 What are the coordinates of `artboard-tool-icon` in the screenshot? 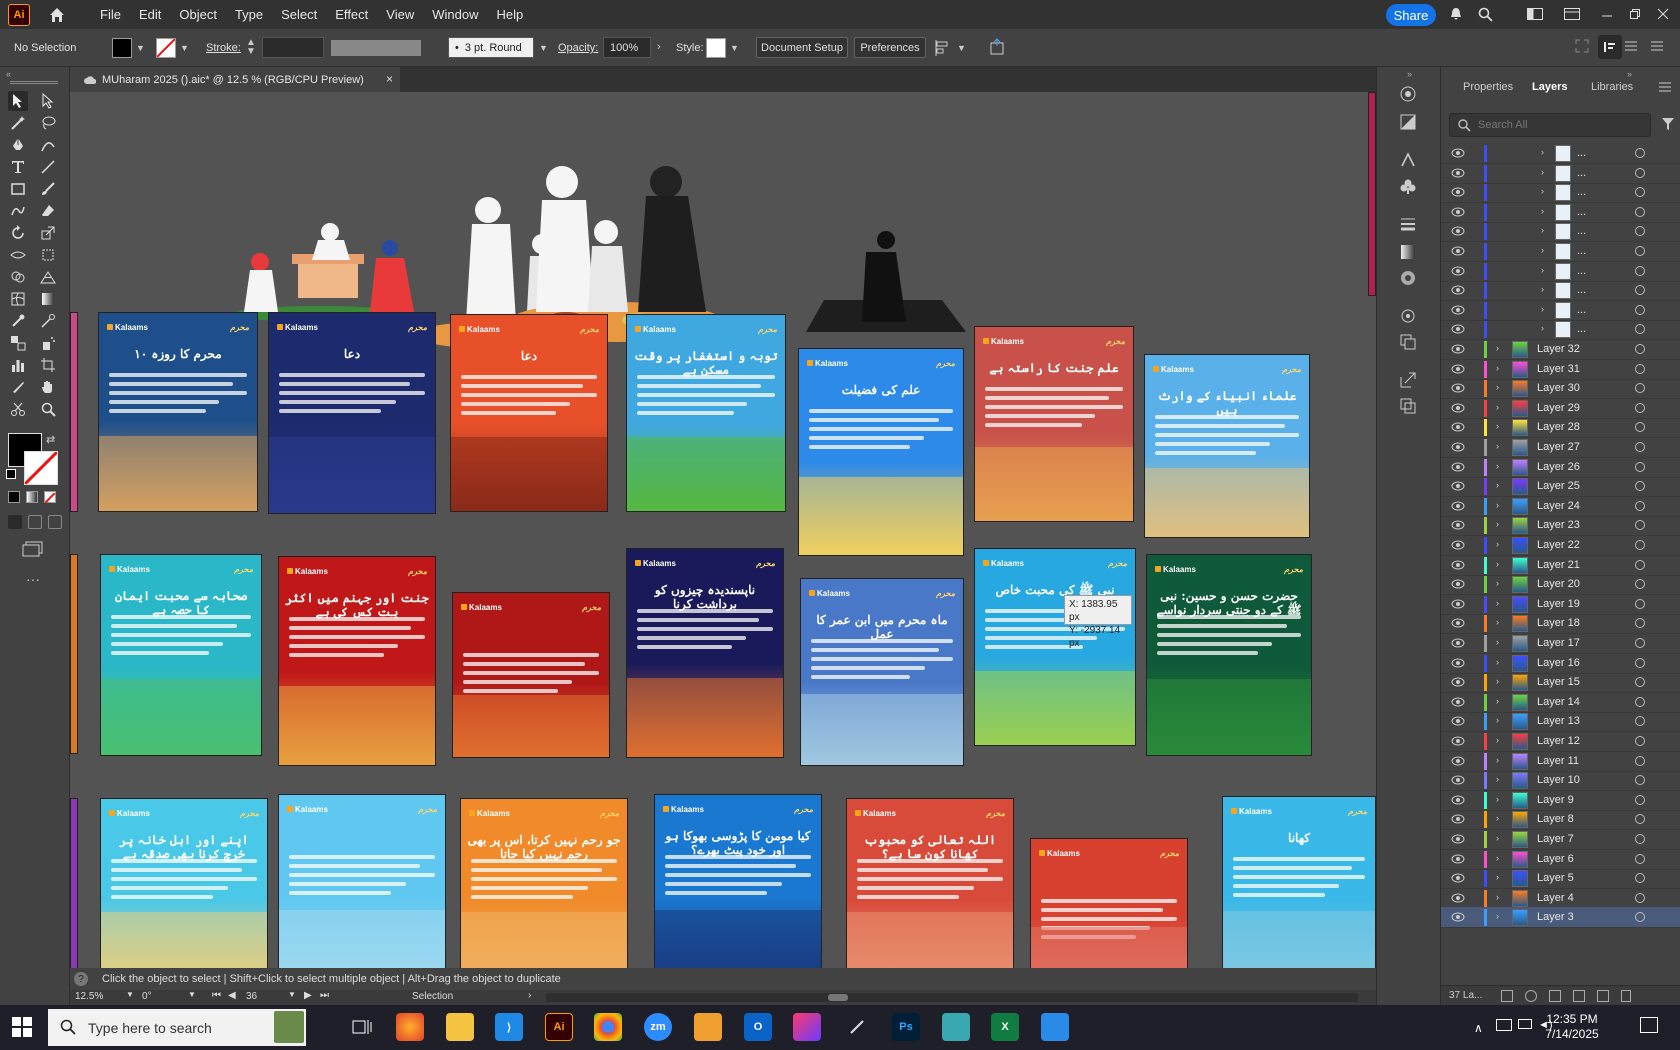 It's located at (48, 365).